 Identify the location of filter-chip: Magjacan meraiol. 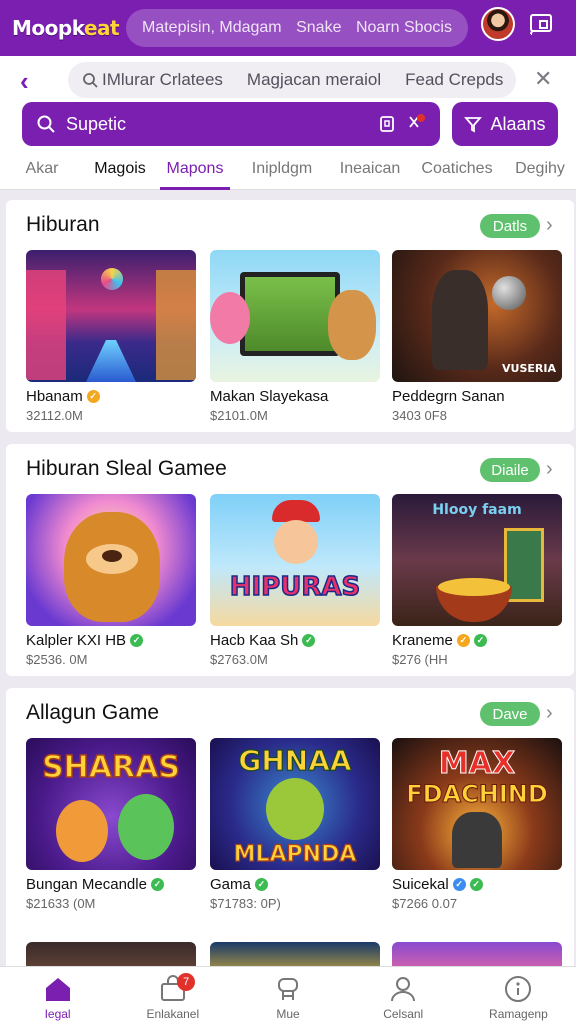
(314, 80).